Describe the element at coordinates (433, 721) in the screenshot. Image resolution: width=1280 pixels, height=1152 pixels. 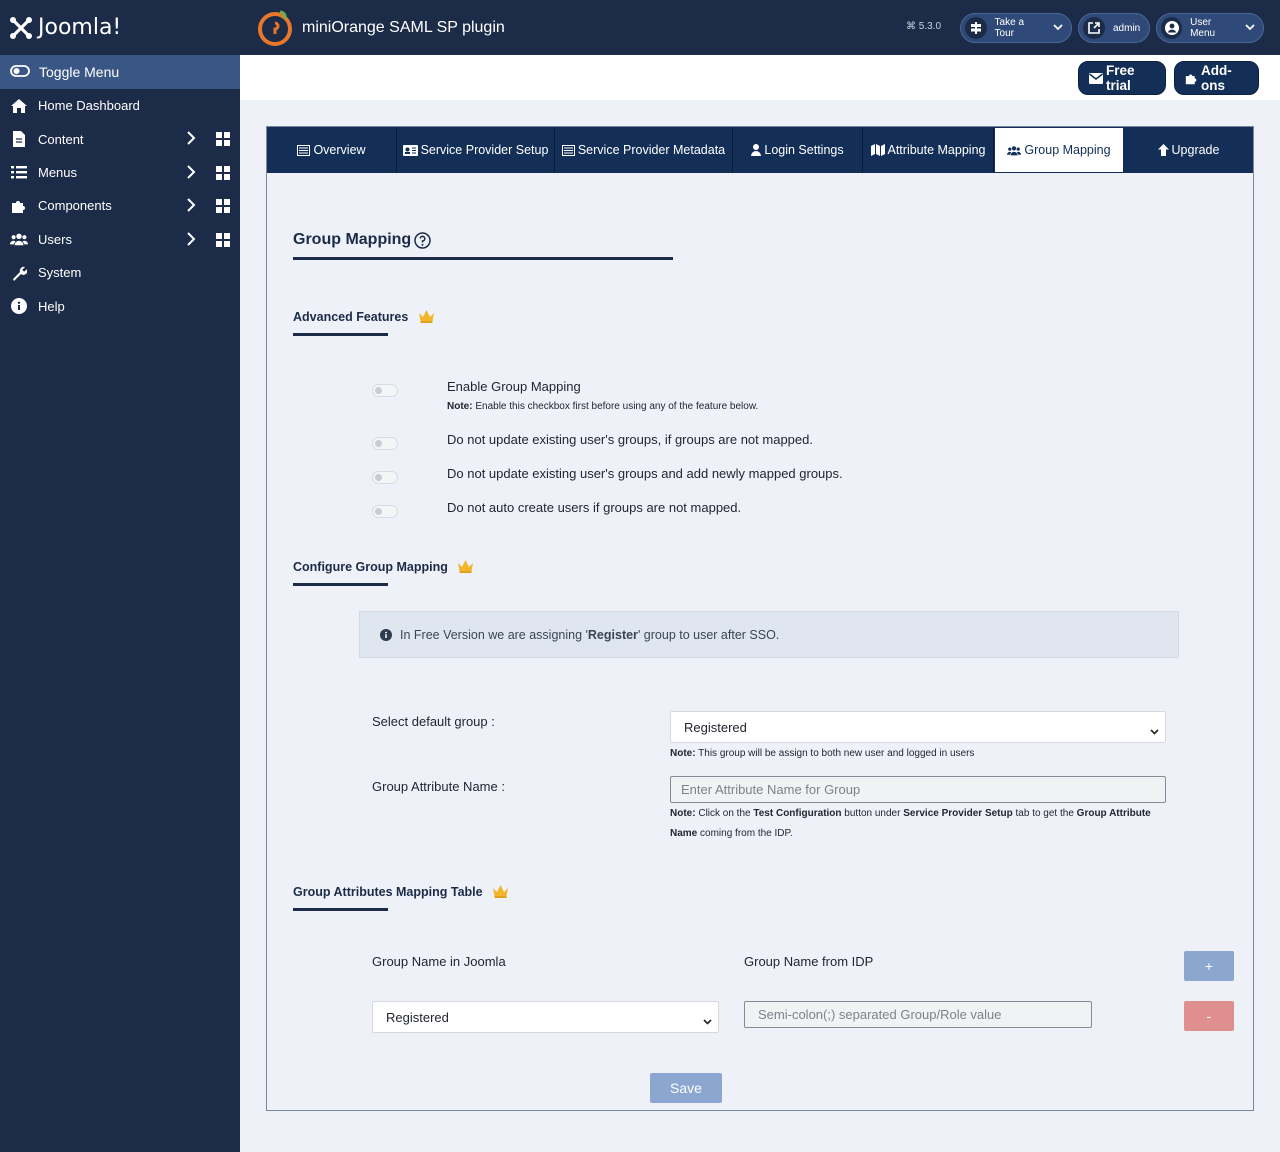
I see `default-group-label: Select default group :` at that location.